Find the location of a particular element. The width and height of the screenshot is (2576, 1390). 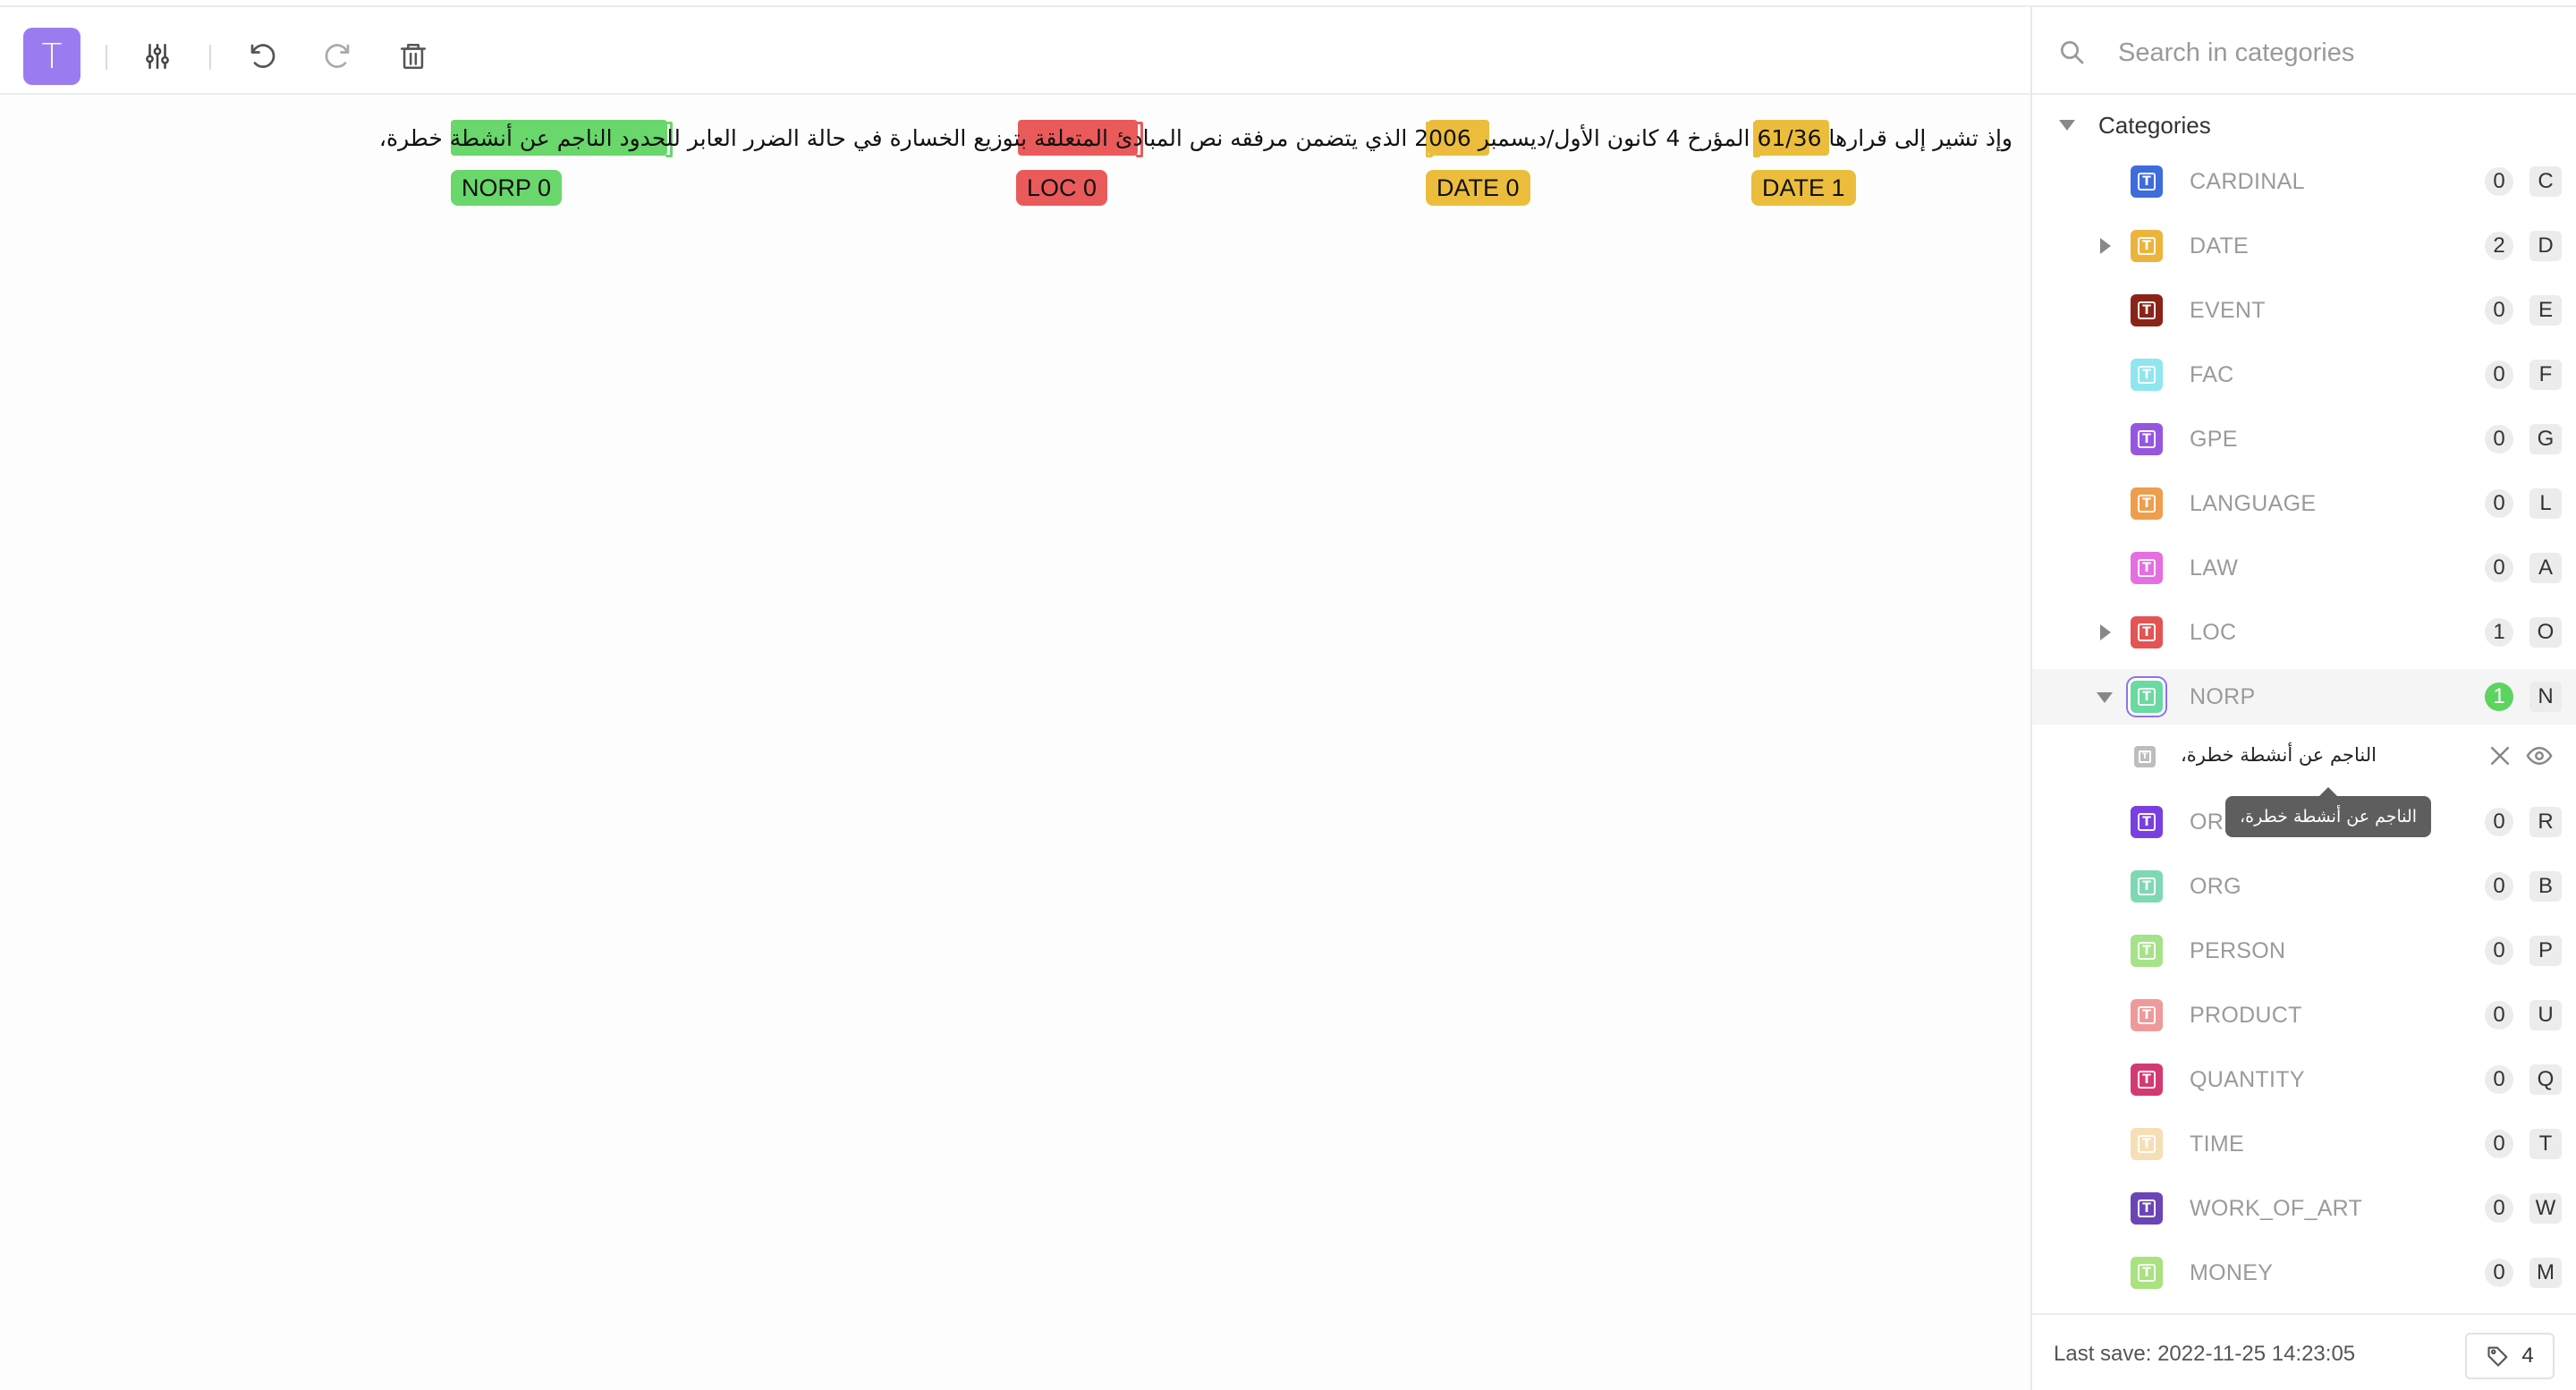

label-tag-date-0: DATE 0 is located at coordinates (1478, 188).